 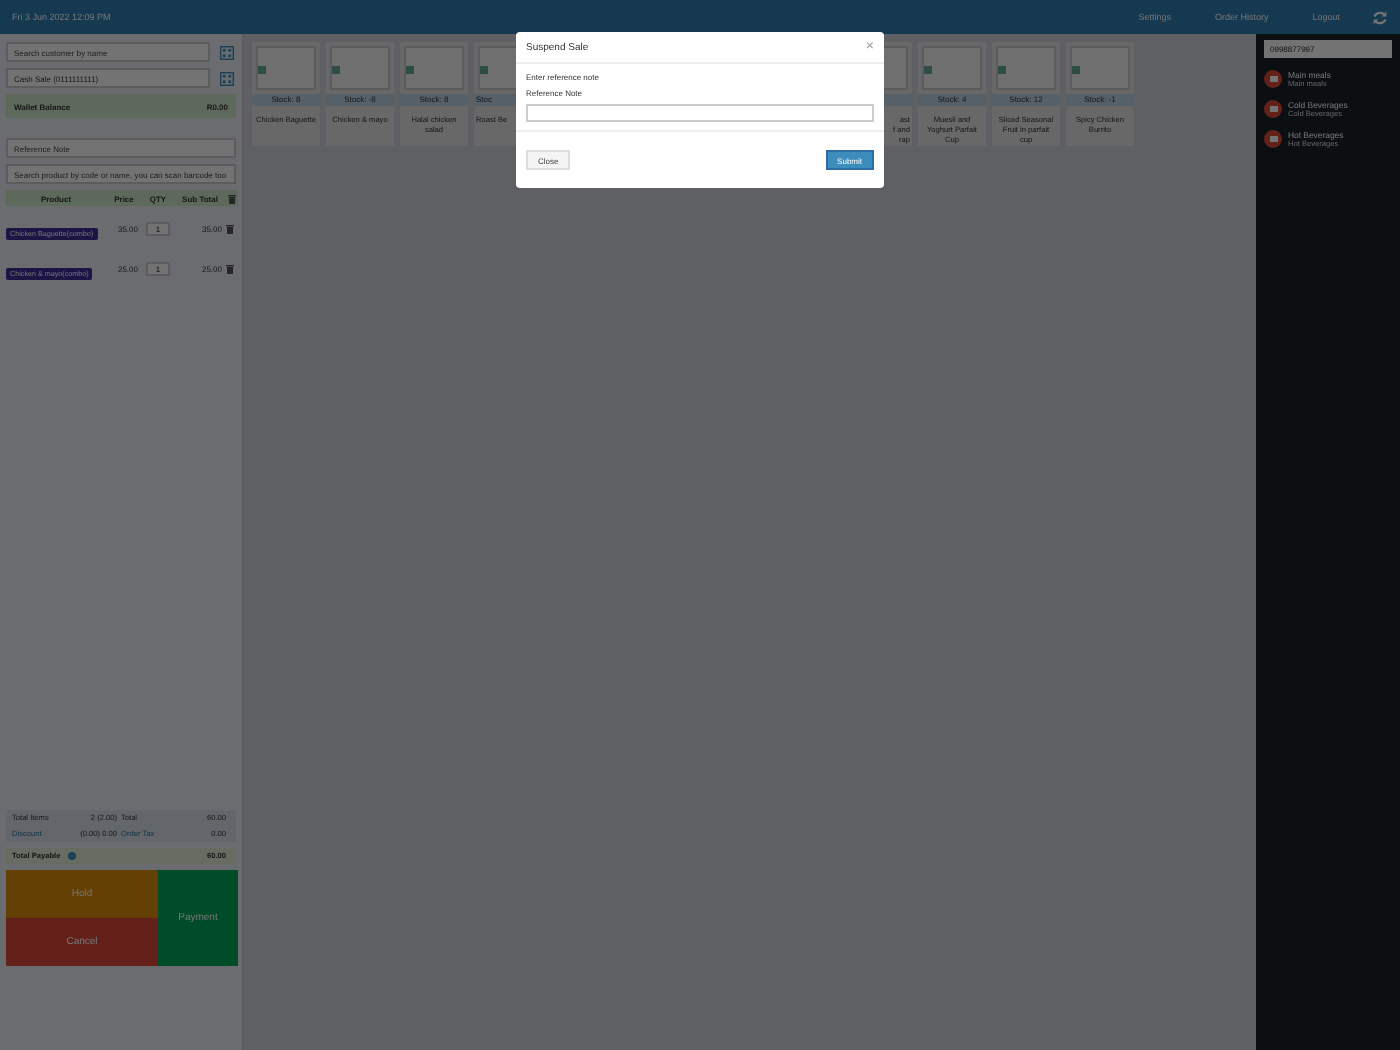 What do you see at coordinates (226, 78) in the screenshot?
I see `scan-icon` at bounding box center [226, 78].